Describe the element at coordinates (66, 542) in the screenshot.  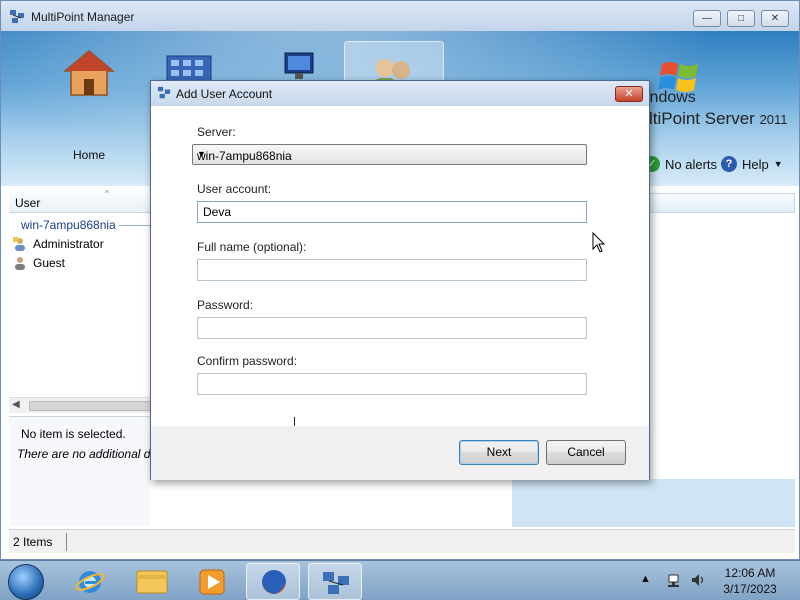
I see `status-separator` at that location.